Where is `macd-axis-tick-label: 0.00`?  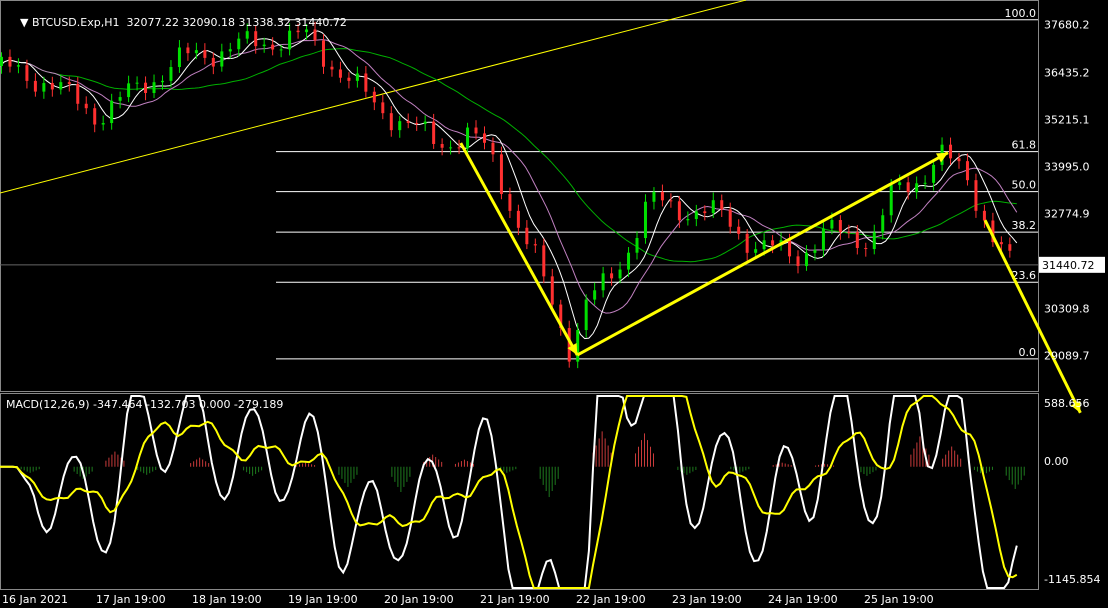 macd-axis-tick-label: 0.00 is located at coordinates (1056, 461).